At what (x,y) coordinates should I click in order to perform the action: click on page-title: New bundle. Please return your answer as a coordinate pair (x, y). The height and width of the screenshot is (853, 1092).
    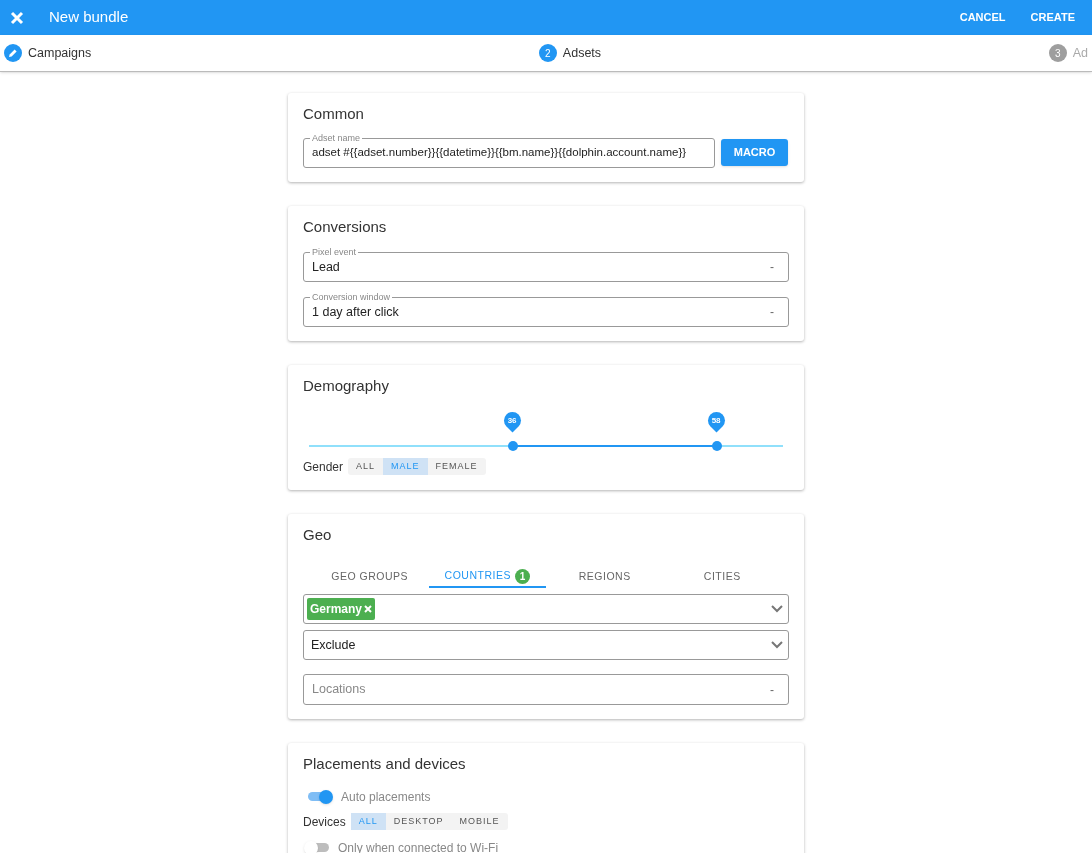
    Looking at the image, I should click on (89, 17).